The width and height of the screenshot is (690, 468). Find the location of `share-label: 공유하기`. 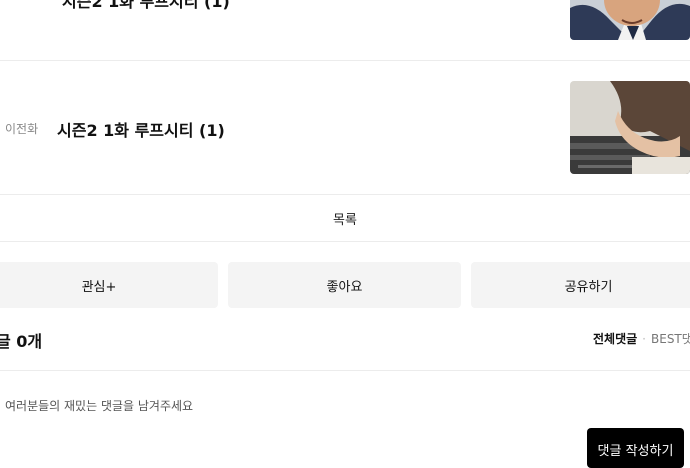

share-label: 공유하기 is located at coordinates (588, 287).